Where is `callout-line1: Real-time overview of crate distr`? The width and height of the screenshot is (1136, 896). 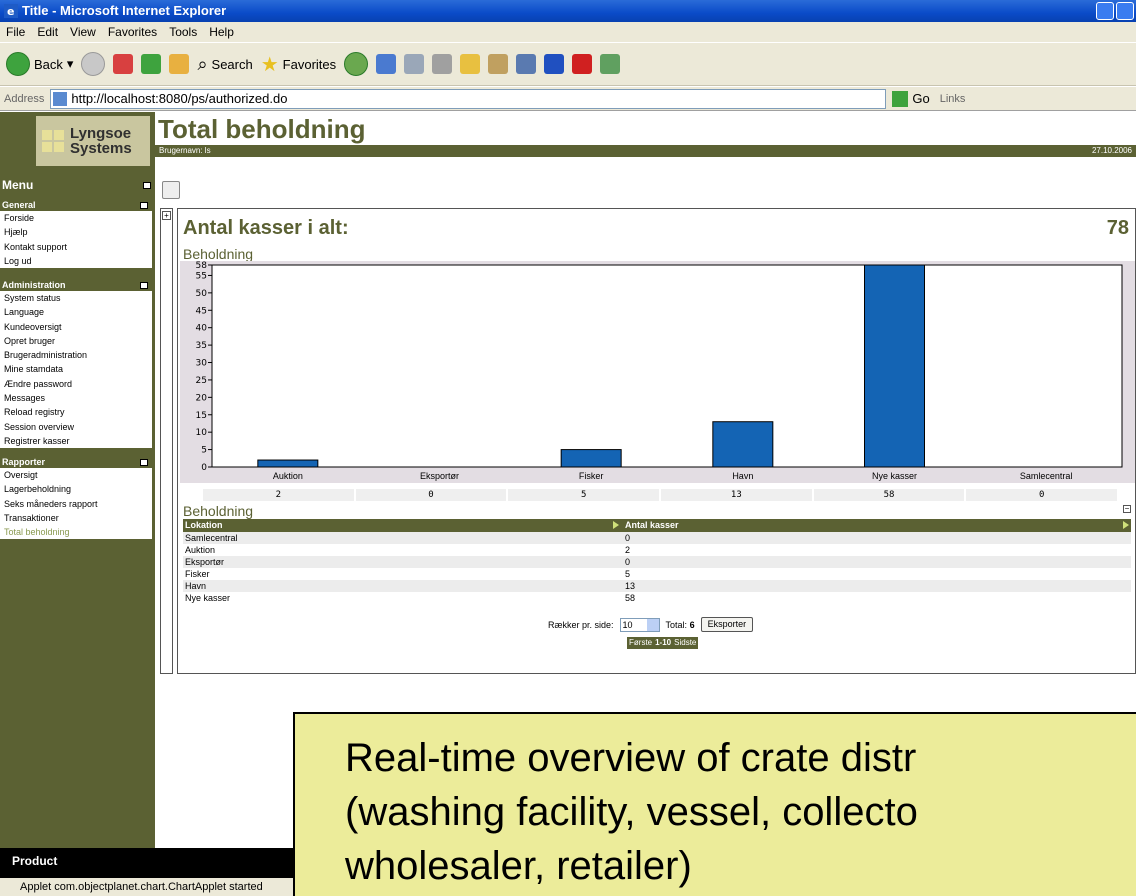 callout-line1: Real-time overview of crate distr is located at coordinates (631, 758).